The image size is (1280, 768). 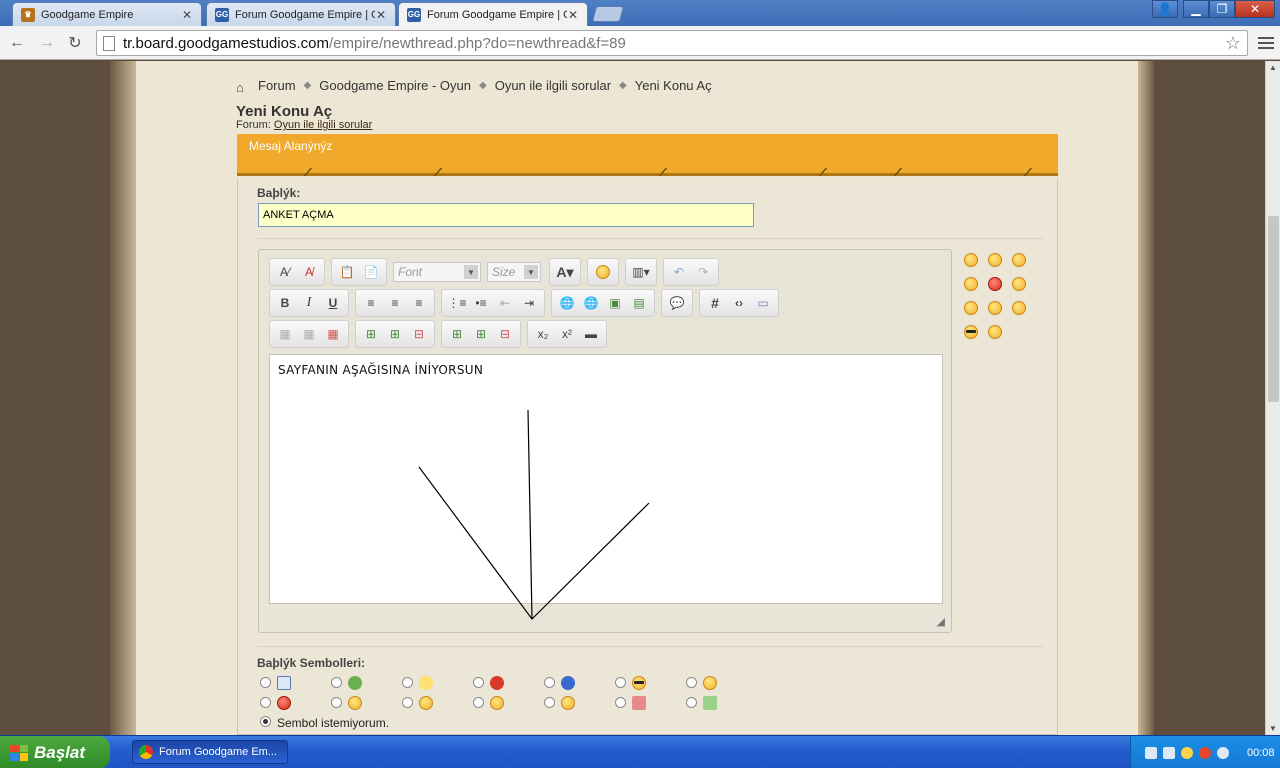 I want to click on scrollbar-thumb, so click(x=1273, y=309).